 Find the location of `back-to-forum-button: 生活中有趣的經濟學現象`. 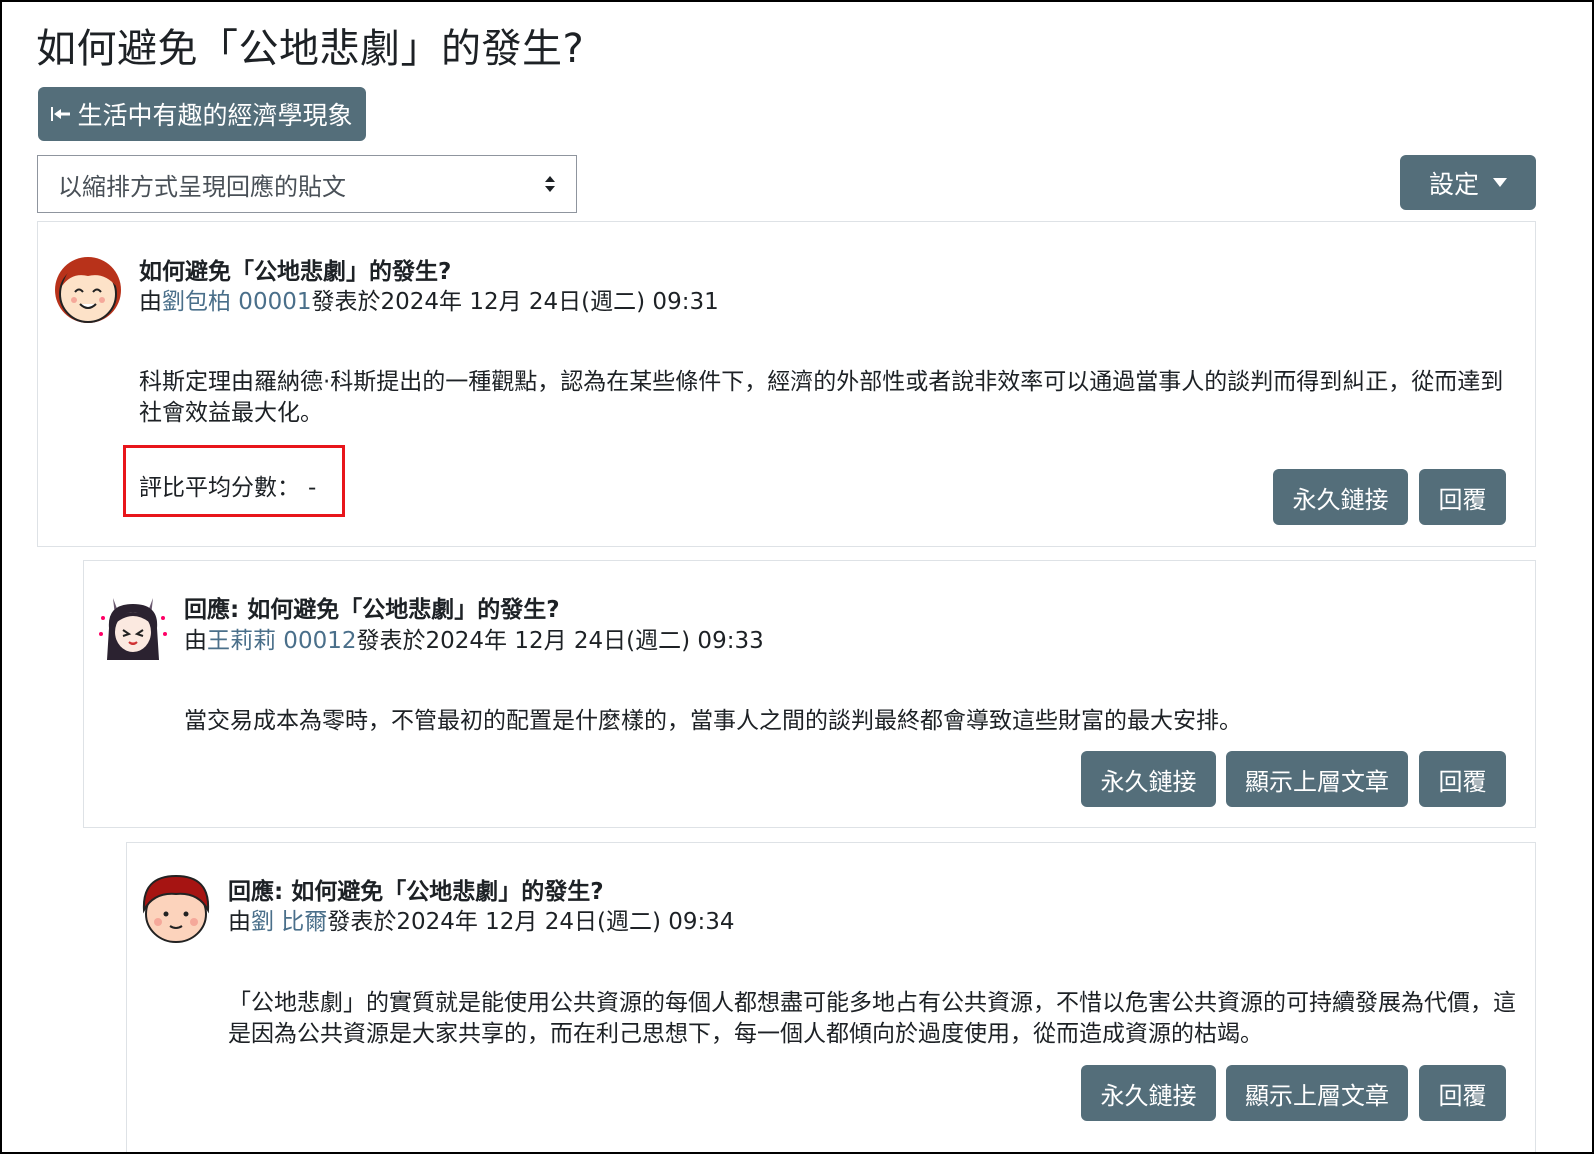

back-to-forum-button: 生活中有趣的經濟學現象 is located at coordinates (202, 114).